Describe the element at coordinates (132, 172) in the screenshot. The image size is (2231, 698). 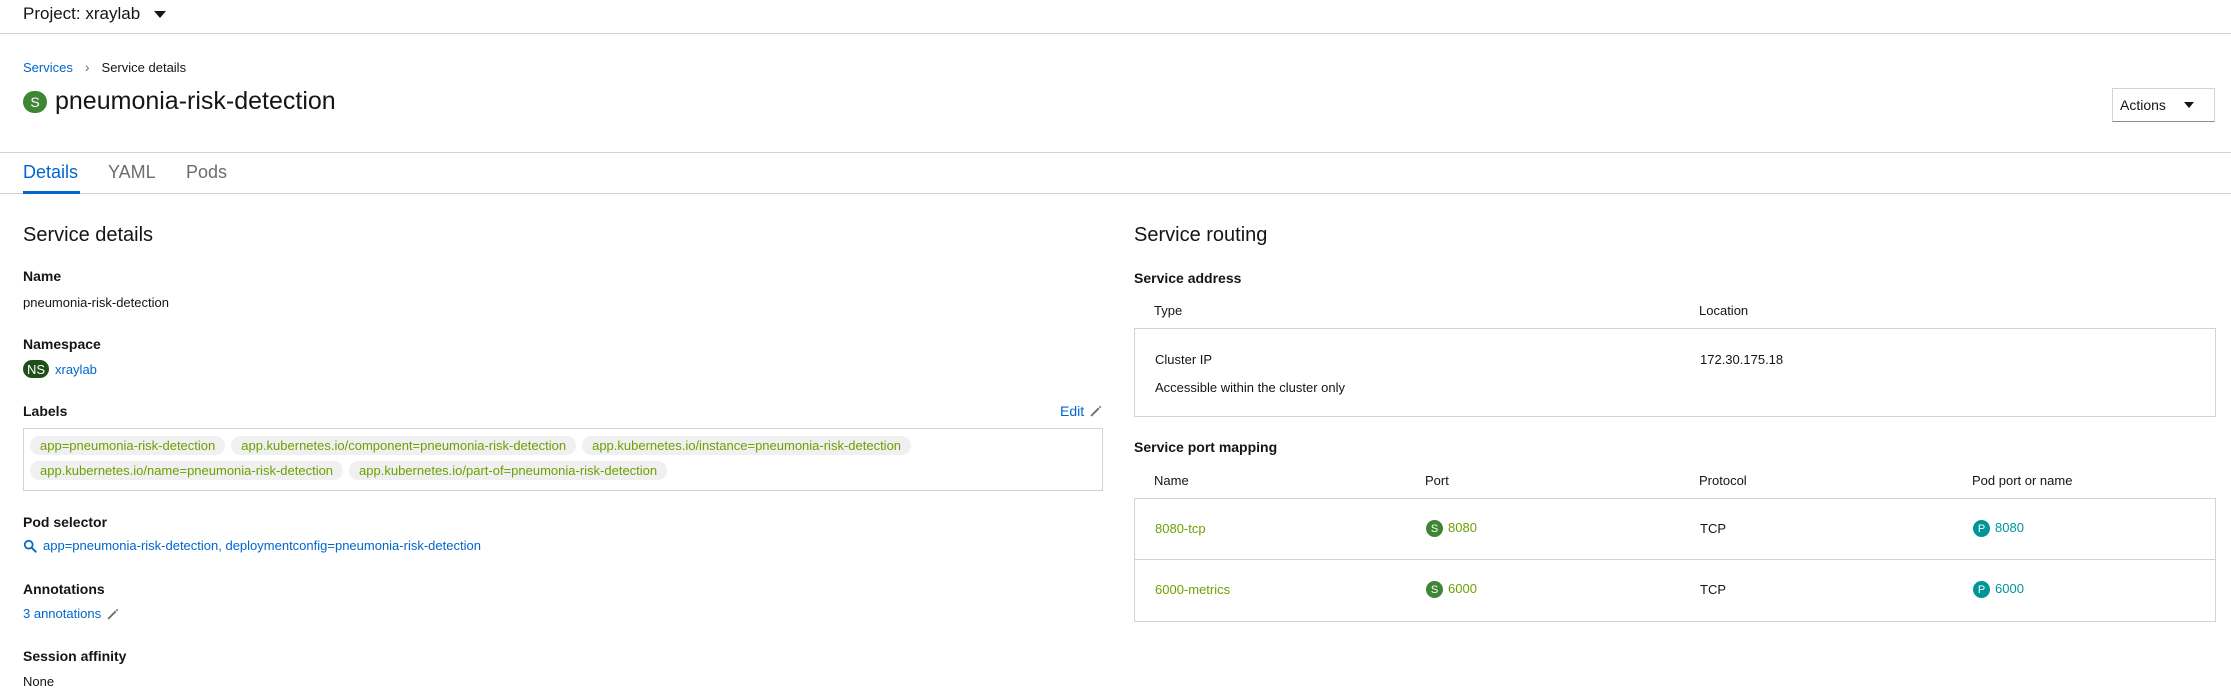
I see `tab-yaml: YAML` at that location.